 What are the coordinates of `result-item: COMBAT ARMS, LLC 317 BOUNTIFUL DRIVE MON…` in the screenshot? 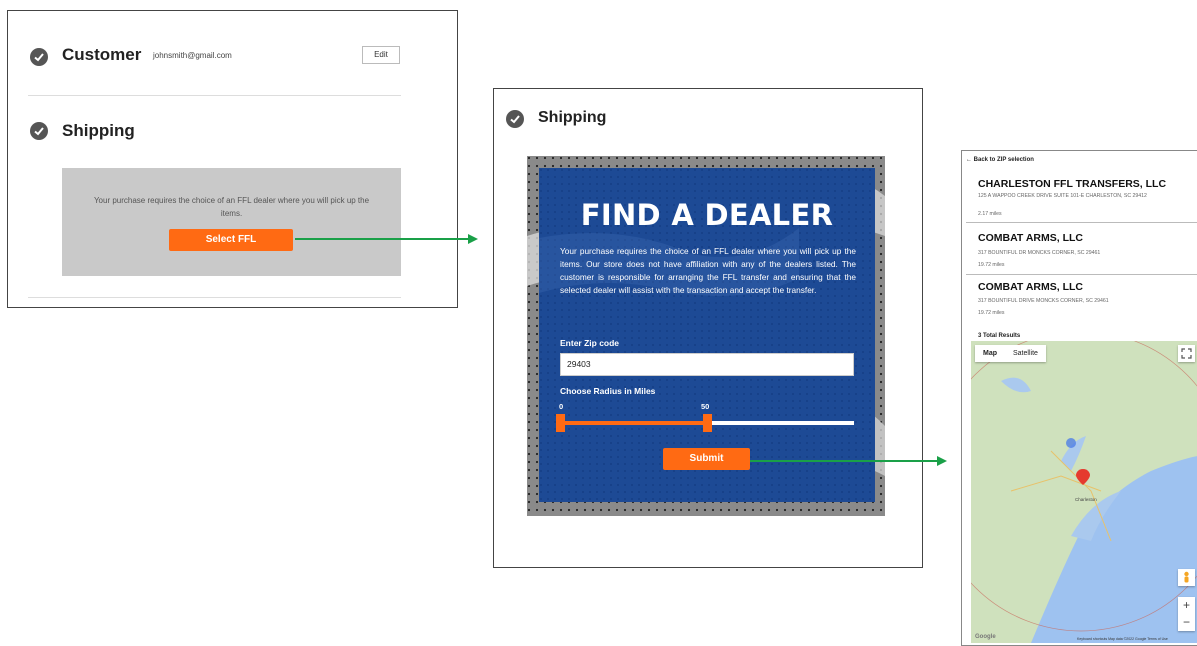 It's located at (1081, 300).